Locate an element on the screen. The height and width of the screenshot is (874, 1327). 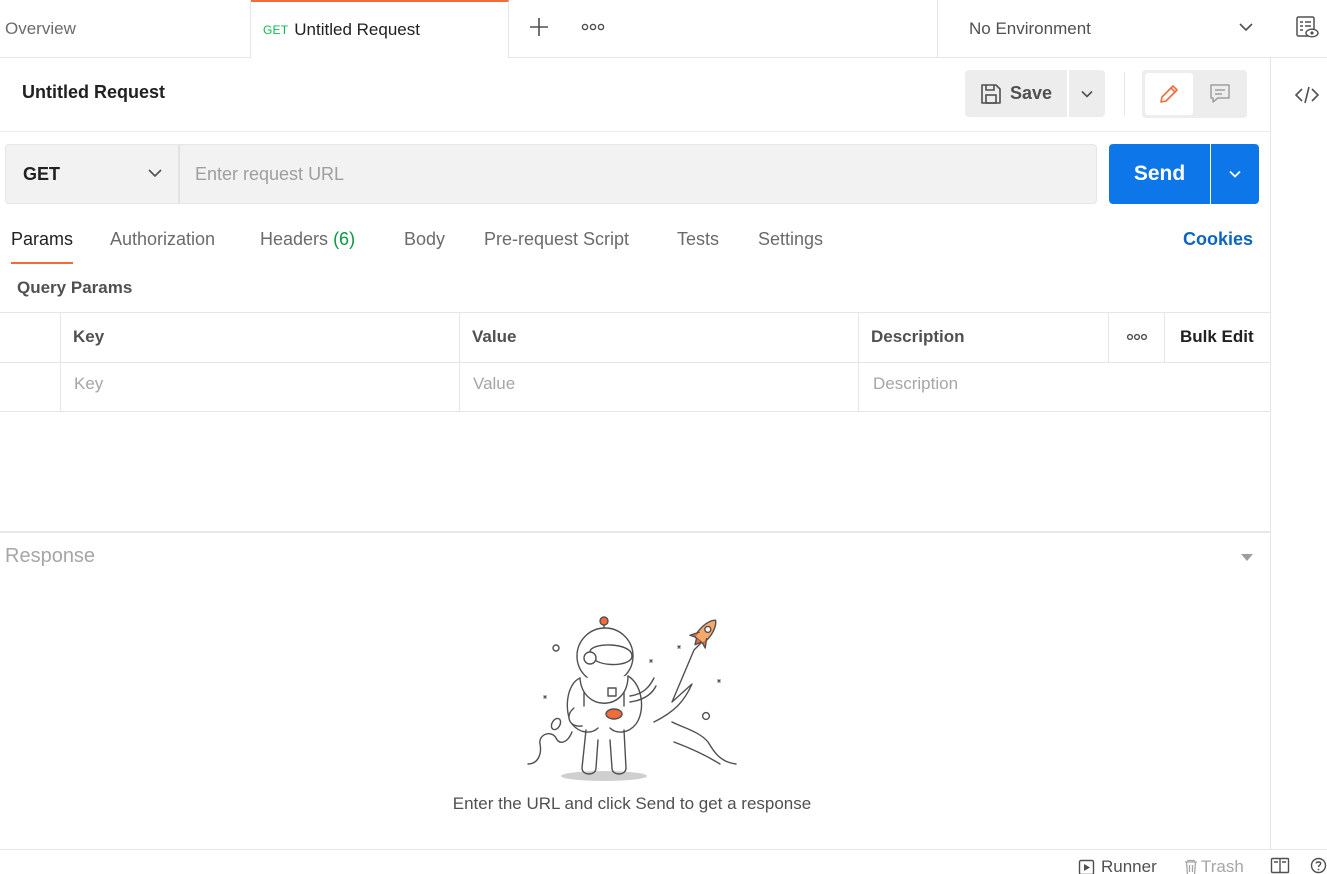
method-label: GET is located at coordinates (42, 173).